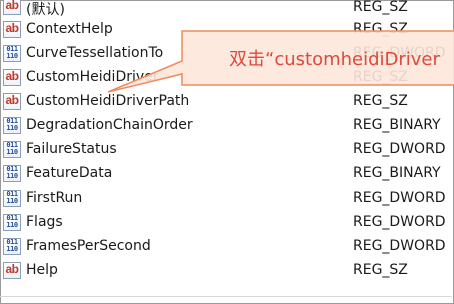 The width and height of the screenshot is (454, 304). What do you see at coordinates (69, 29) in the screenshot?
I see `value-name: ContextHelp` at bounding box center [69, 29].